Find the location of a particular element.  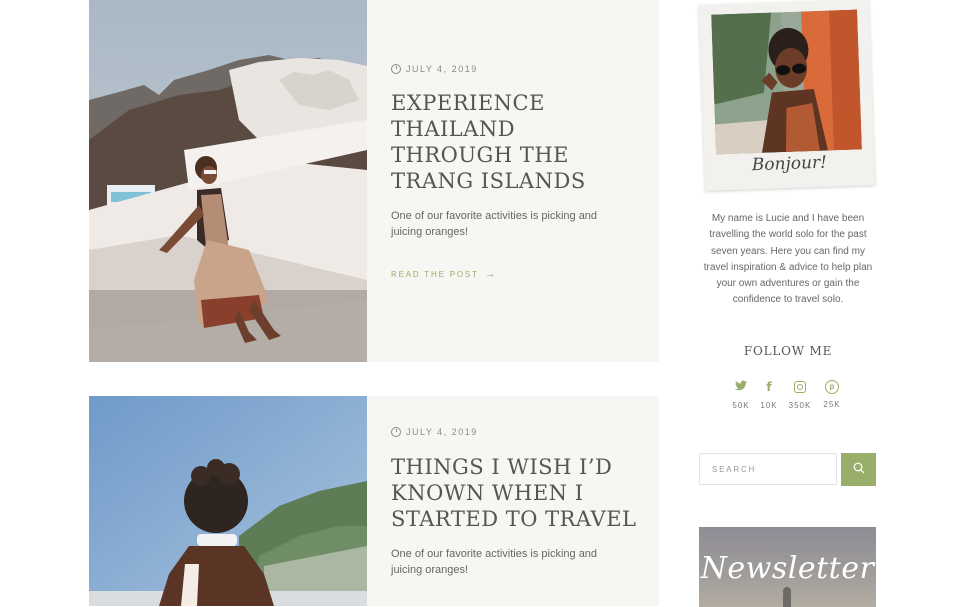

search-button is located at coordinates (858, 469).